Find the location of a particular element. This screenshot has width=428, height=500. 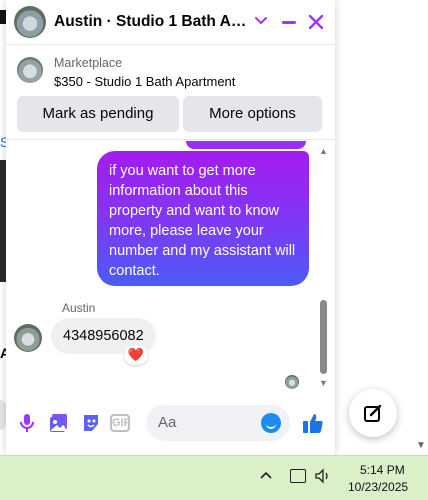

gif-icon: GIF is located at coordinates (120, 423).